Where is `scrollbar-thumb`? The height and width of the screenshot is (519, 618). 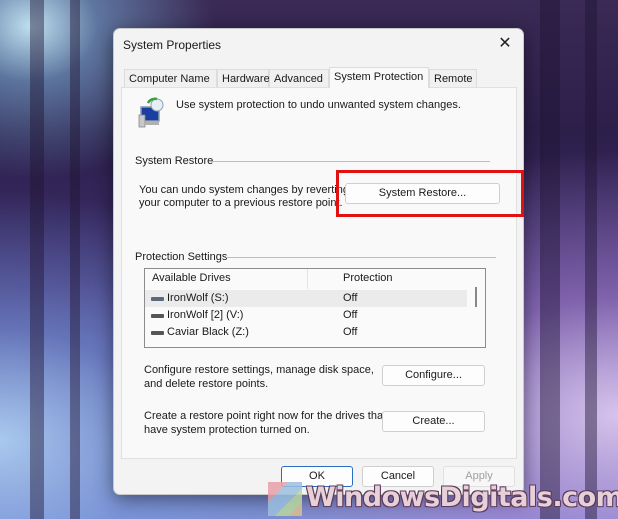
scrollbar-thumb is located at coordinates (476, 297).